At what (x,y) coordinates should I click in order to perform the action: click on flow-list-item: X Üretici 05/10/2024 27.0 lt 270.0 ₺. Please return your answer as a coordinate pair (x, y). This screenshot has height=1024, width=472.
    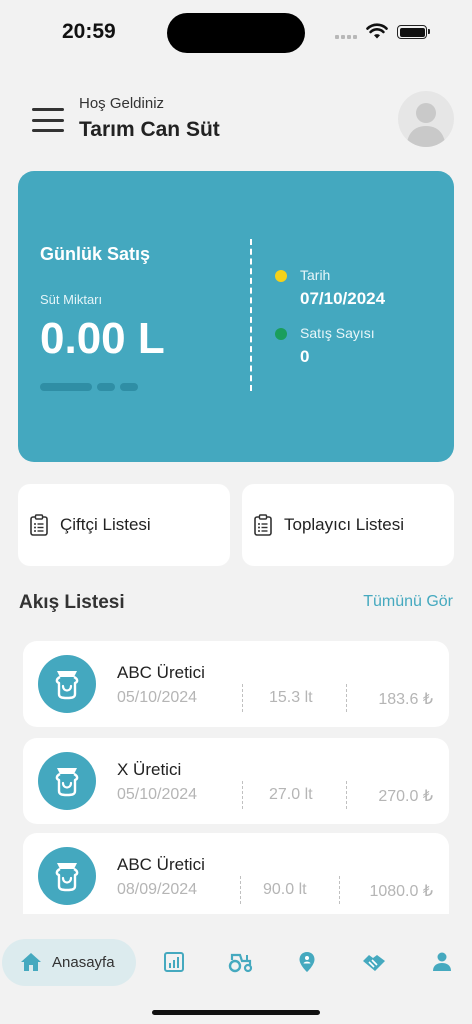
    Looking at the image, I should click on (236, 781).